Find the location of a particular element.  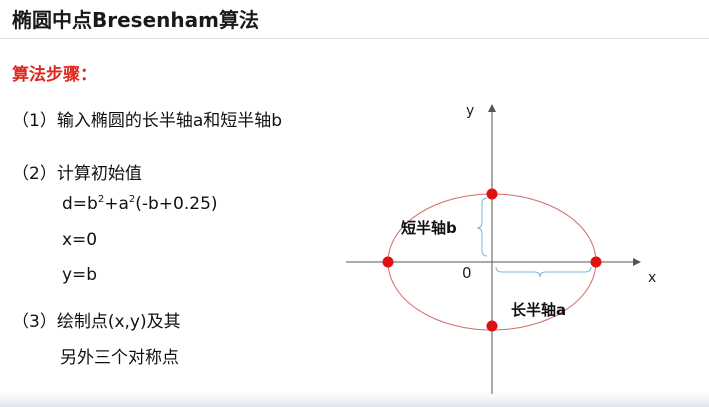

minor-axis-brace is located at coordinates (482, 227).